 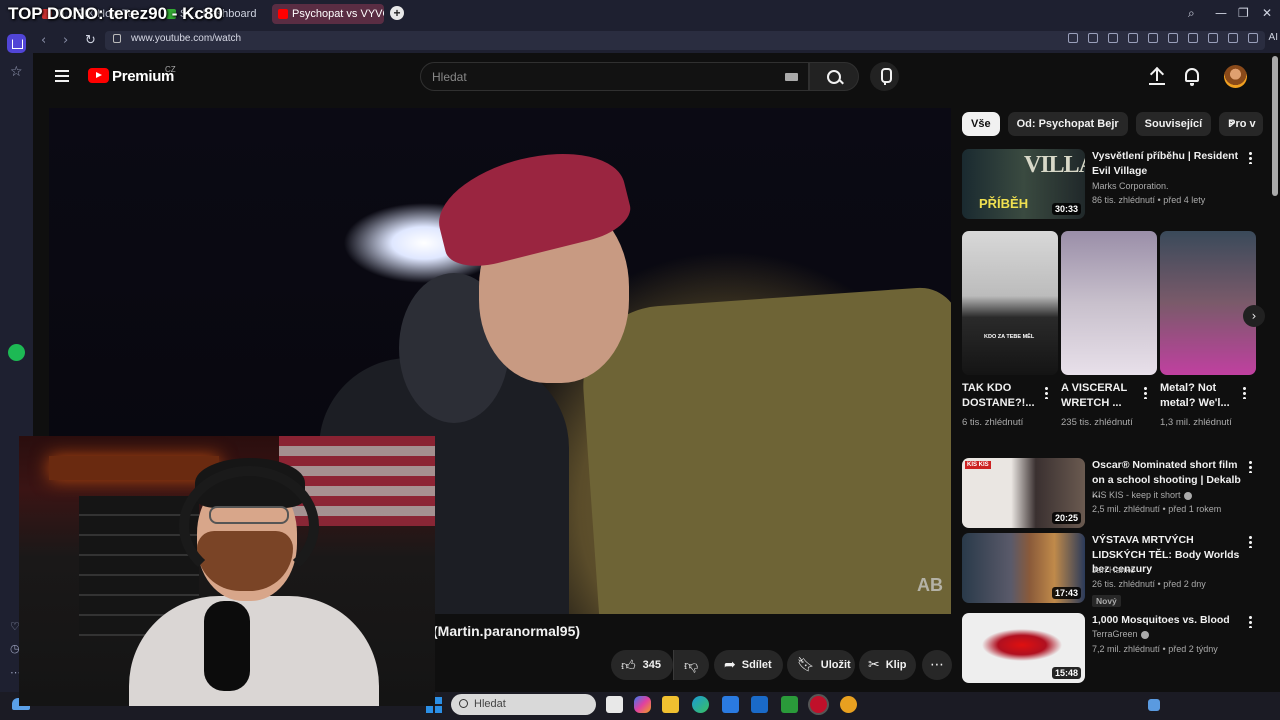 I want to click on hamburger-menu-icon, so click(x=62, y=76).